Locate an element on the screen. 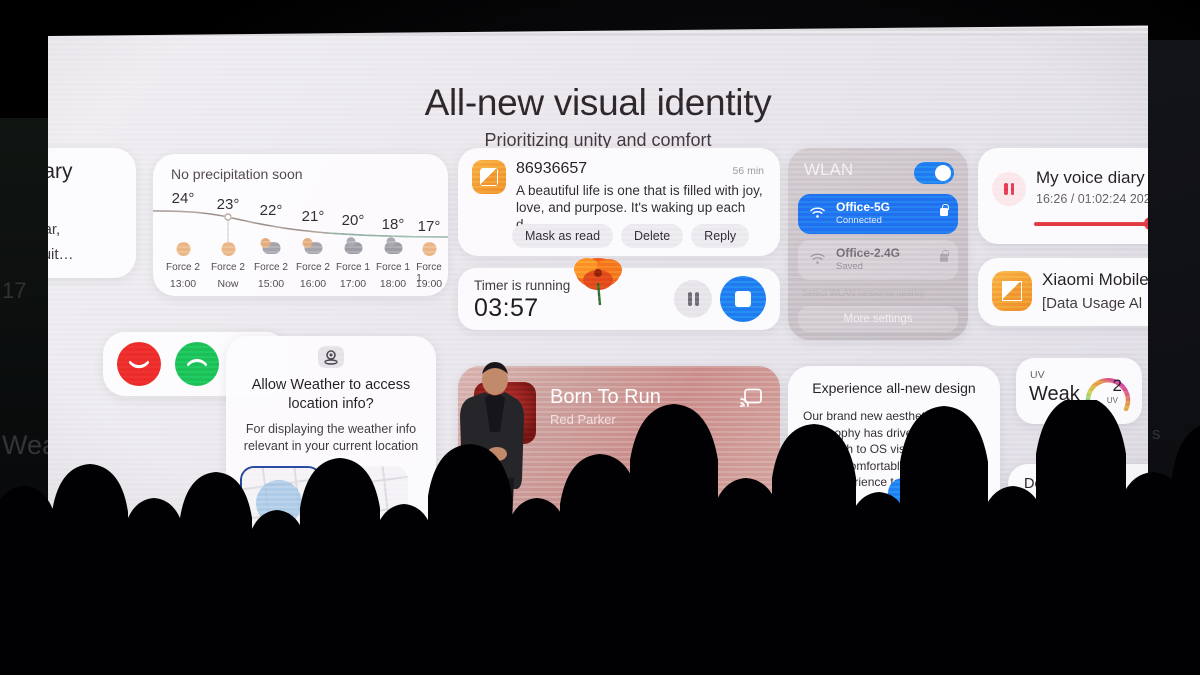  accept-handset-glyph is located at coordinates (197, 362).